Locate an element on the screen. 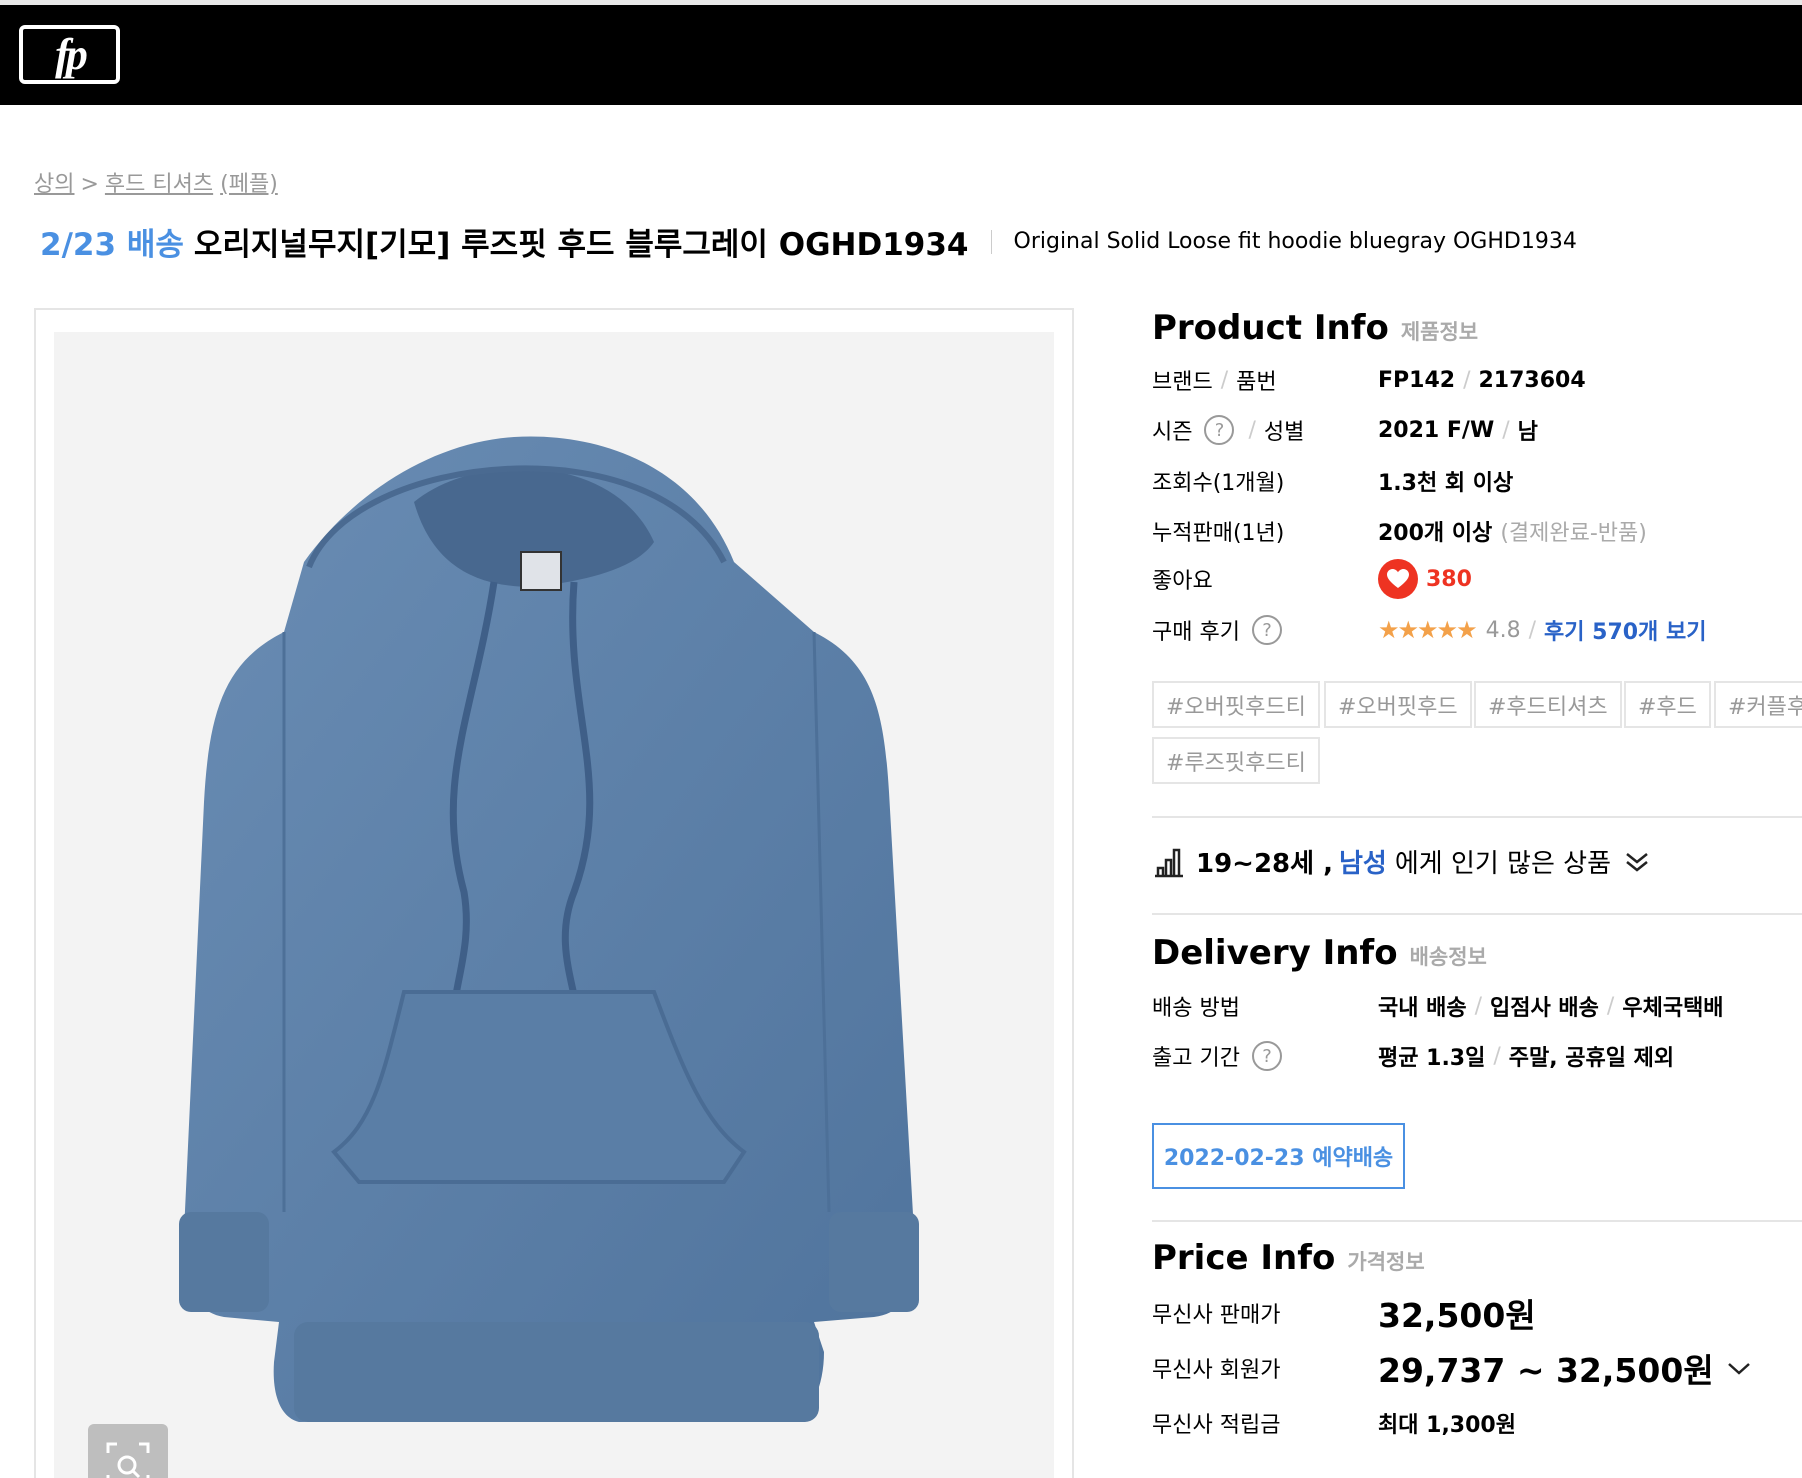 Image resolution: width=1802 pixels, height=1478 pixels. star-rating-icon: ★★★★★ is located at coordinates (1428, 630).